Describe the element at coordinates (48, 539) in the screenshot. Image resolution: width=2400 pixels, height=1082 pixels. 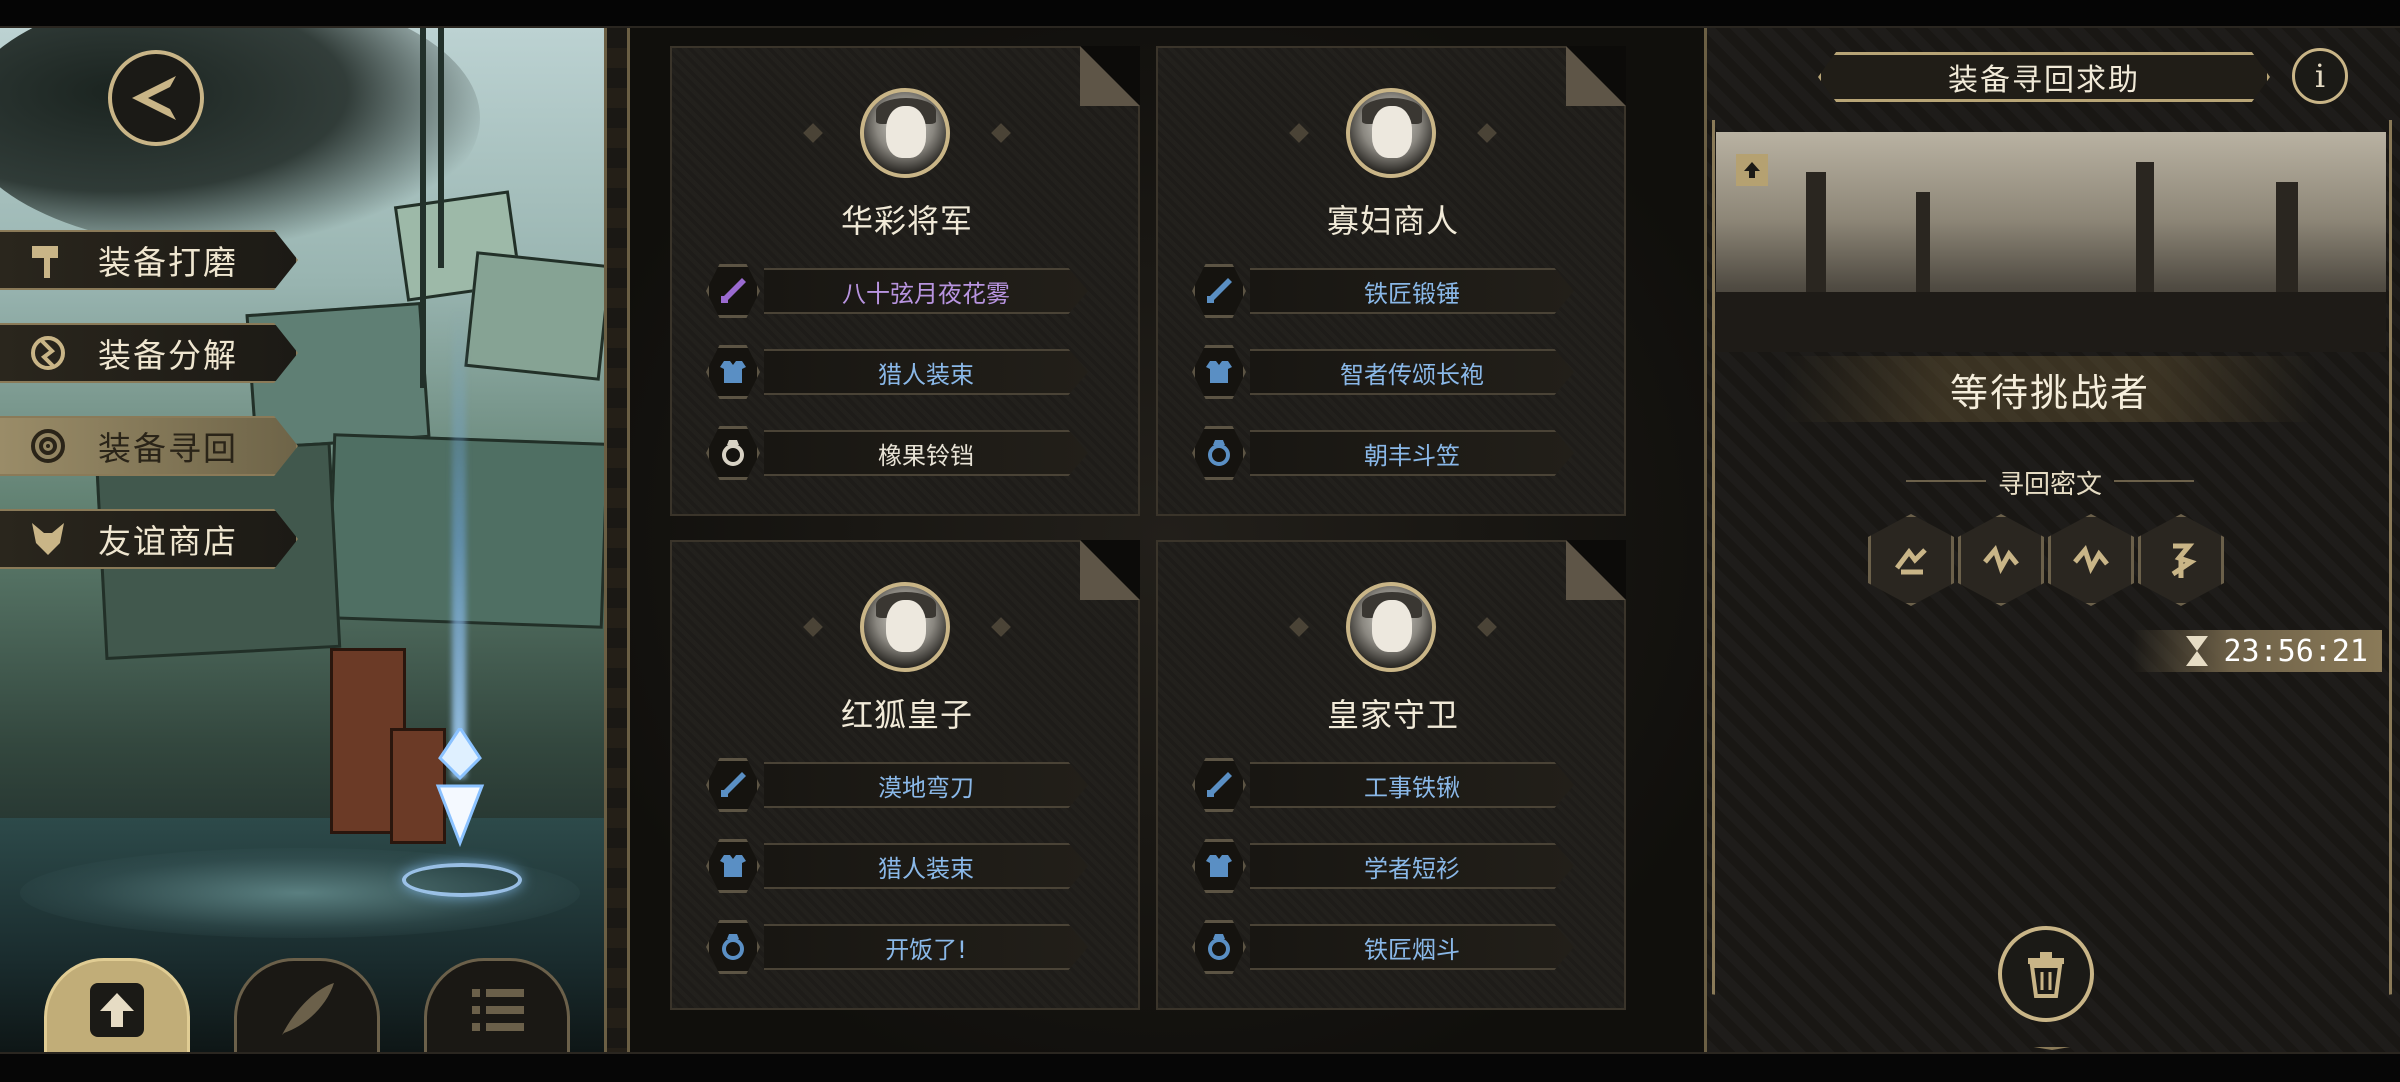
I see `fox-icon` at that location.